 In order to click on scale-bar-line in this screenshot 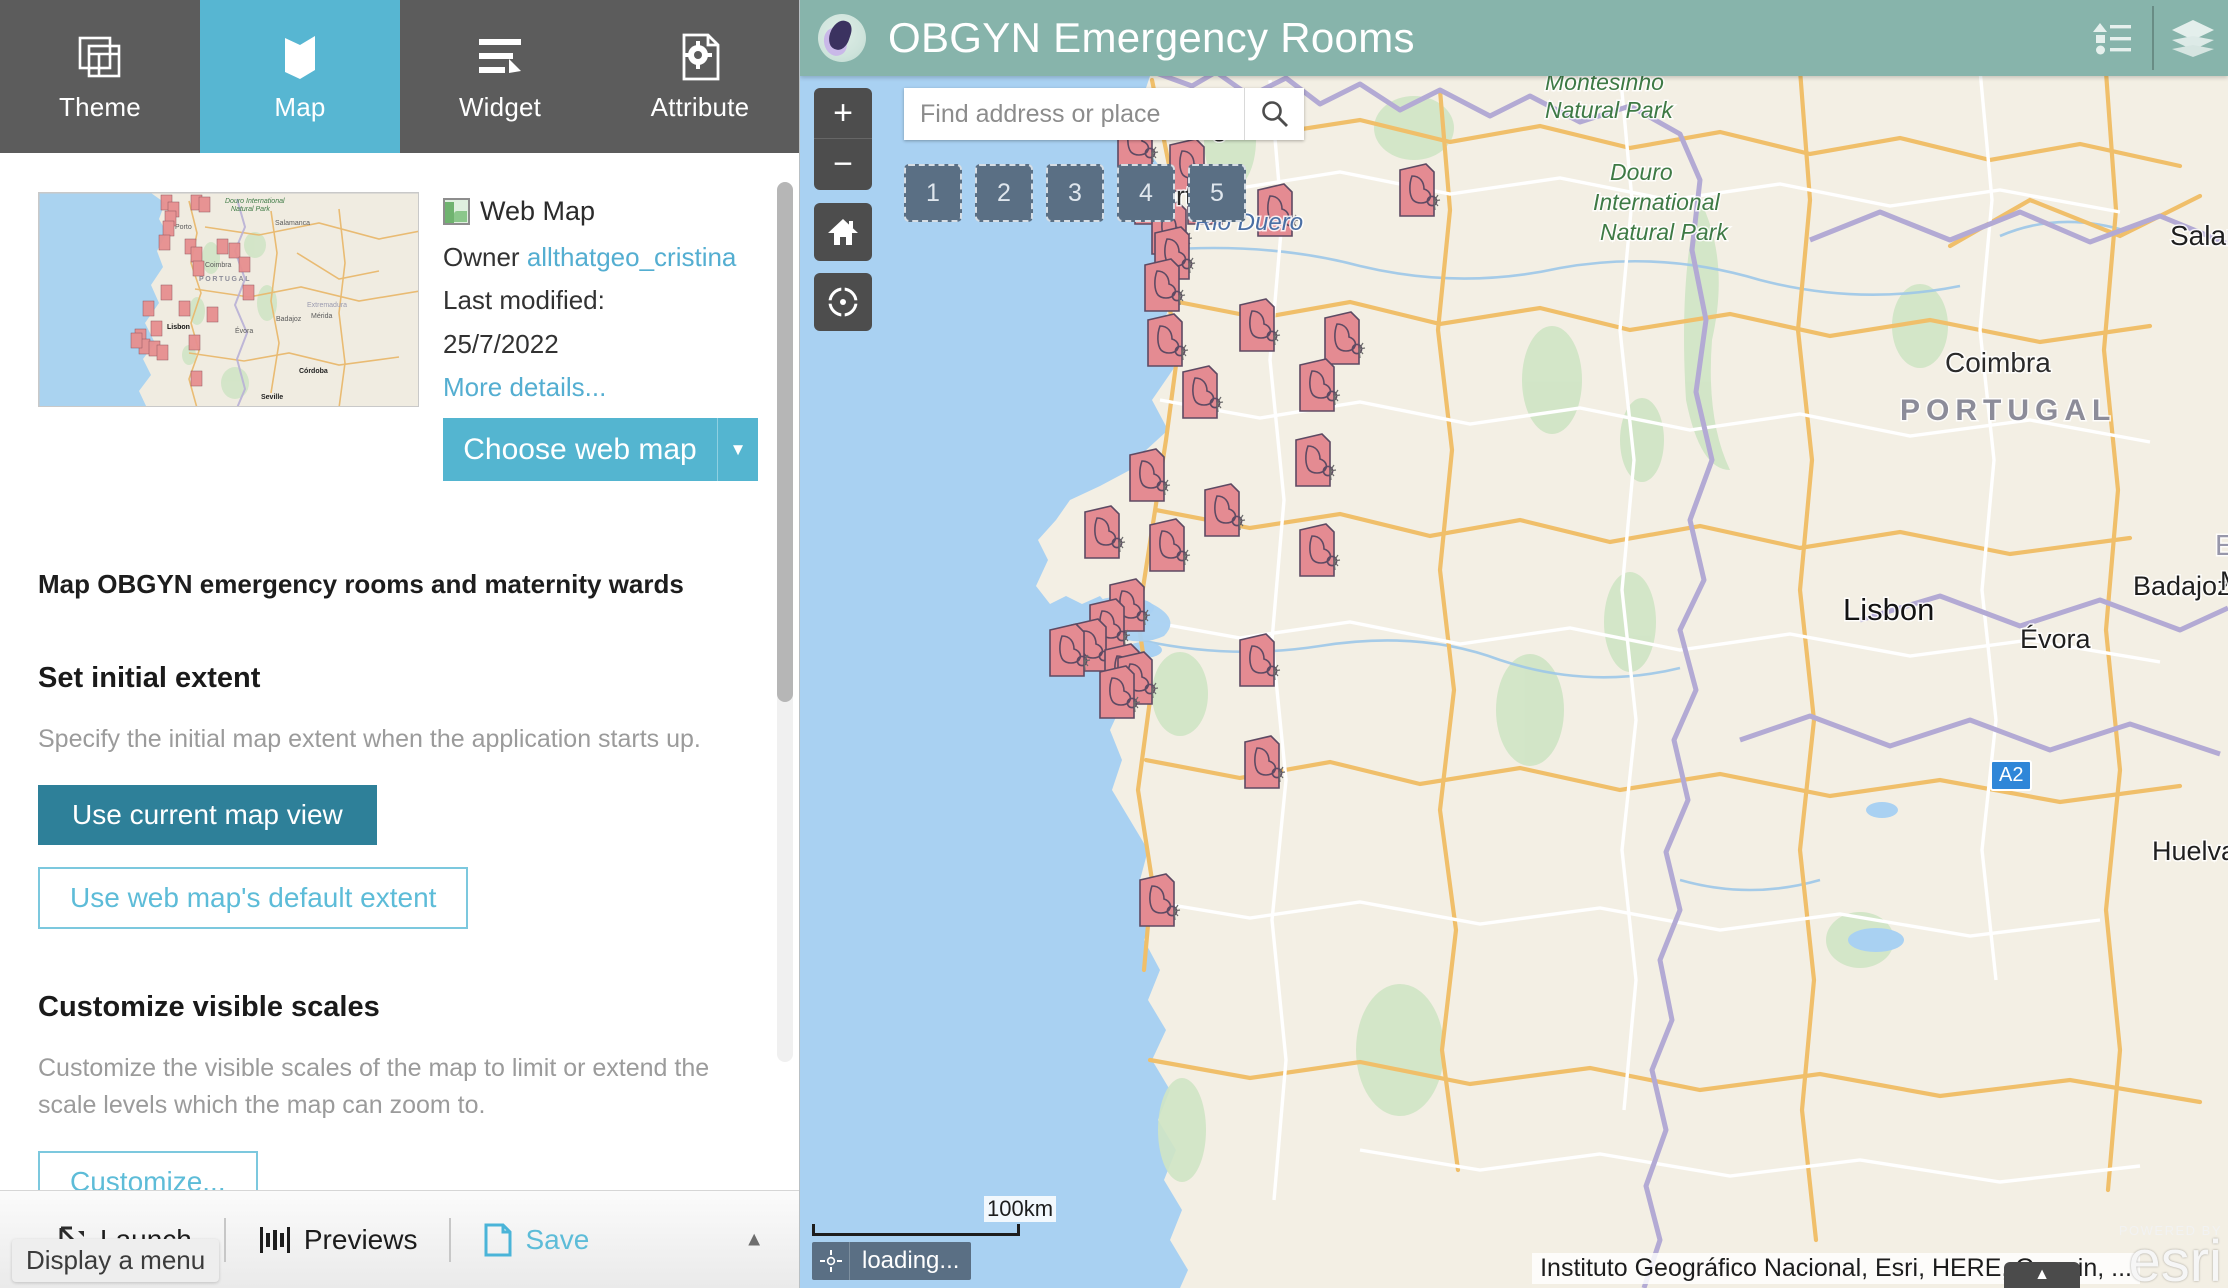, I will do `click(916, 1230)`.